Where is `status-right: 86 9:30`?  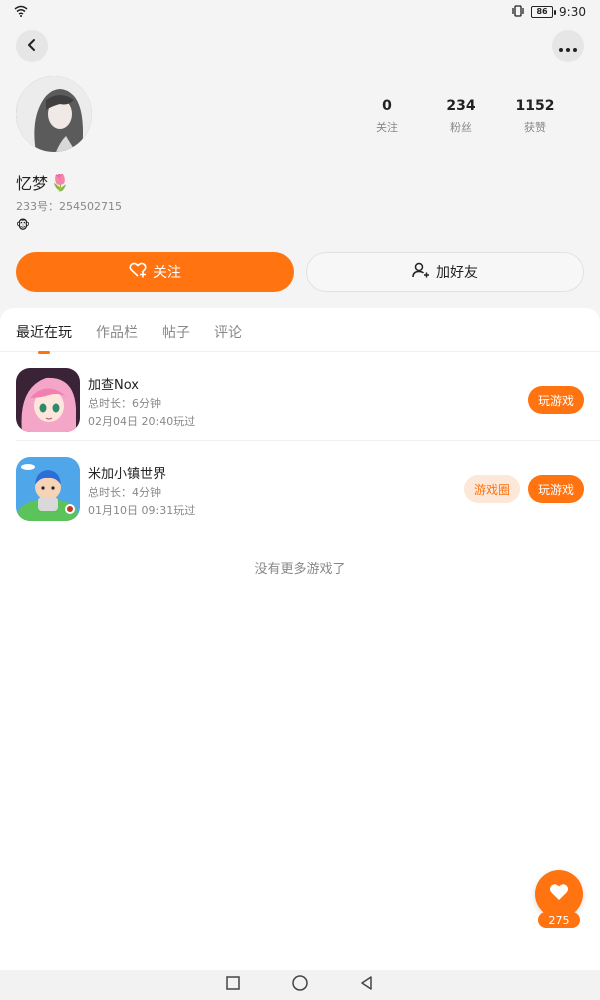 status-right: 86 9:30 is located at coordinates (548, 12).